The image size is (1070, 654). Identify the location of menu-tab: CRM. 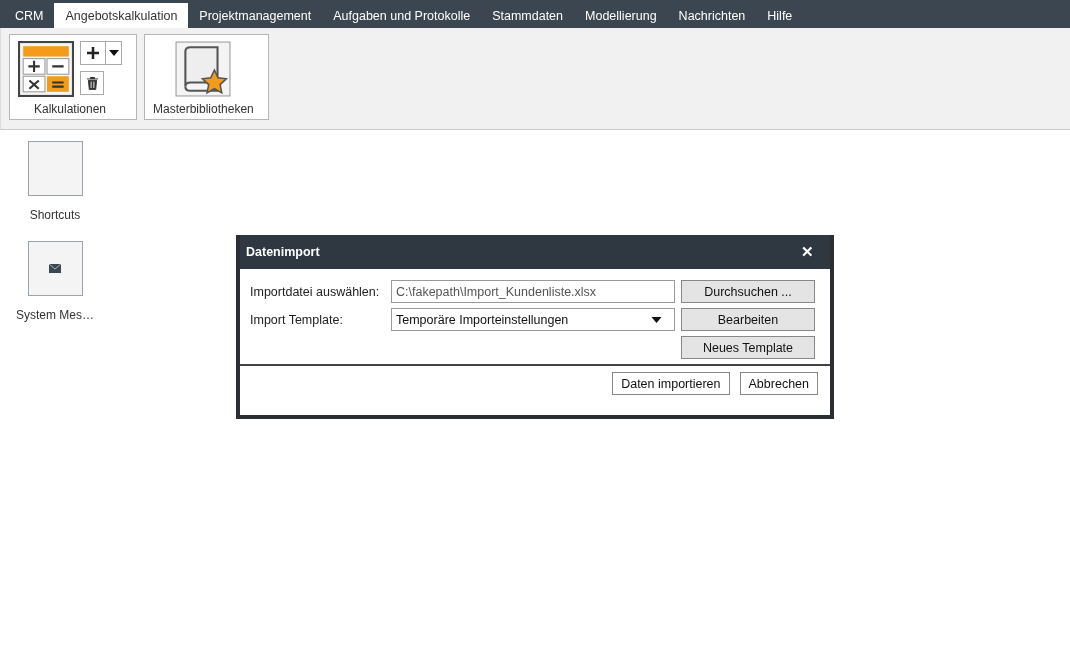
(29, 15).